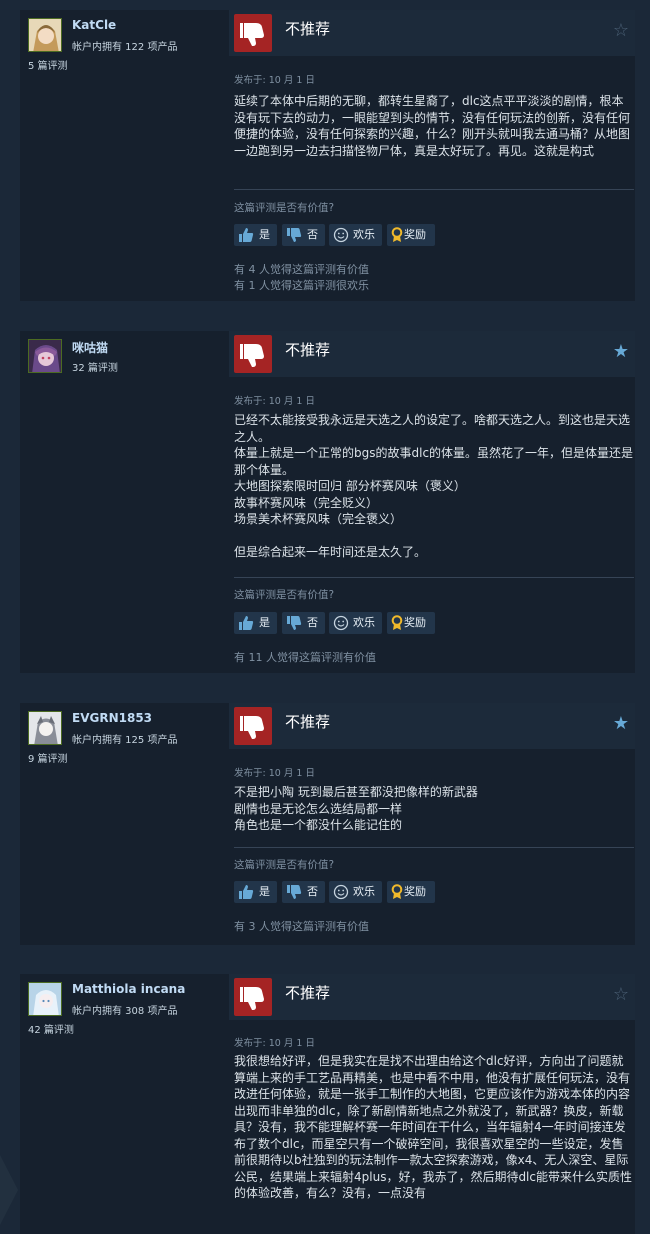 The width and height of the screenshot is (650, 1234). Describe the element at coordinates (350, 486) in the screenshot. I see `review-paragraph: 大地图探索限时回归 部分杯赛风味（褒义）` at that location.